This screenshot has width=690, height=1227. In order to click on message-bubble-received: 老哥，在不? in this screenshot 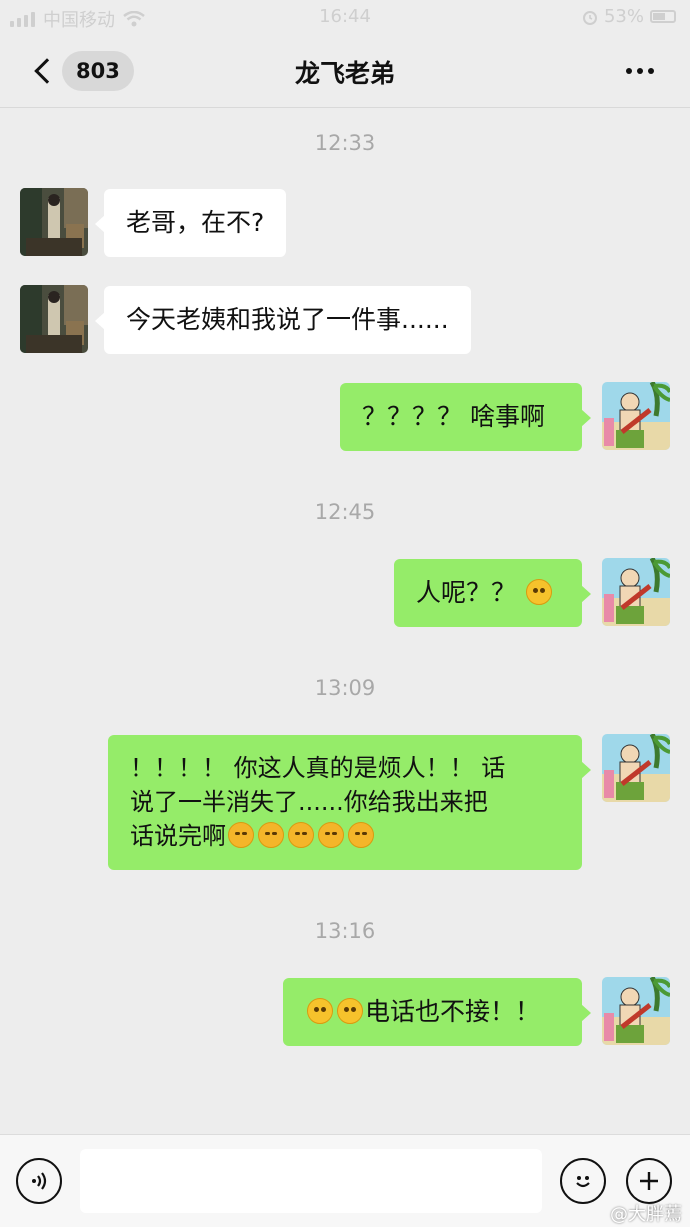, I will do `click(190, 223)`.